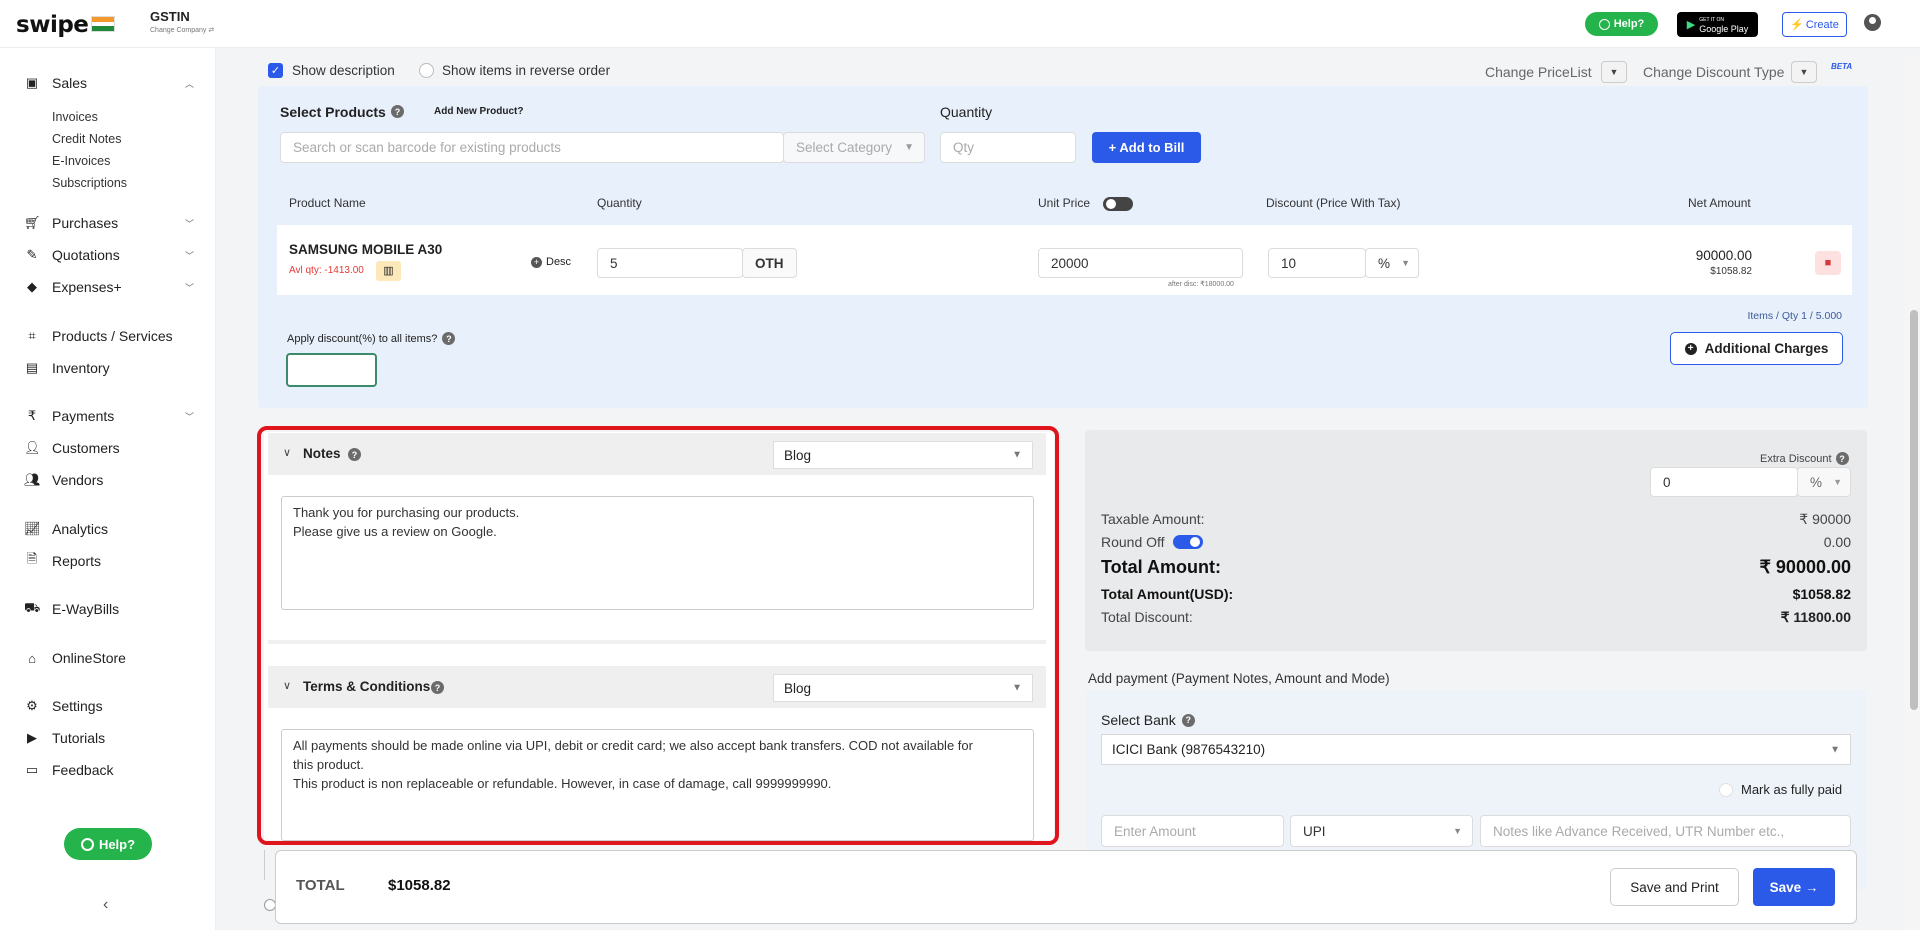 The image size is (1920, 930). Describe the element at coordinates (79, 738) in the screenshot. I see `sidebar-item-label: Tutorials` at that location.